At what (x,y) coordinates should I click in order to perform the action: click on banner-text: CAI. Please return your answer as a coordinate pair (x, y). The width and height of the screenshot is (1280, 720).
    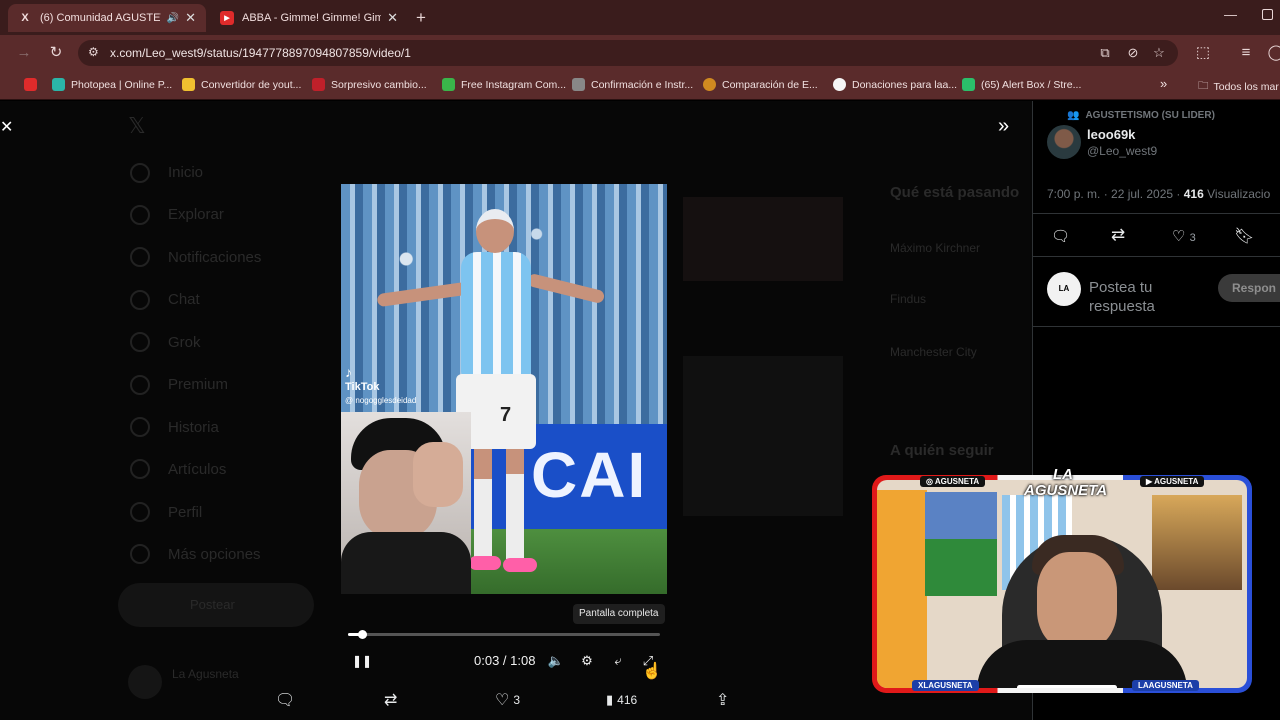
    Looking at the image, I should click on (589, 475).